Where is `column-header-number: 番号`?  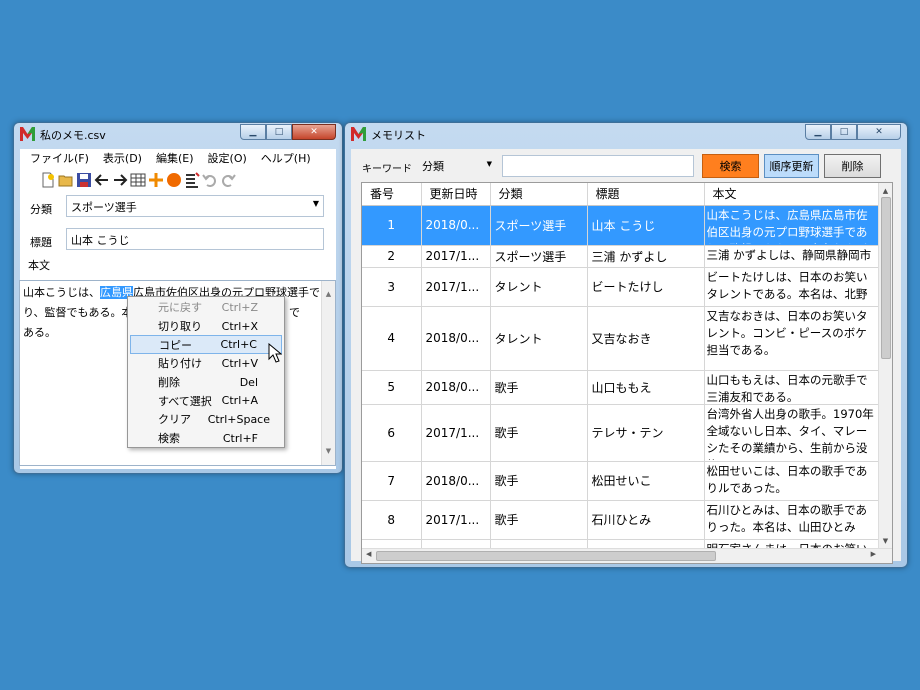
column-header-number: 番号 is located at coordinates (392, 194).